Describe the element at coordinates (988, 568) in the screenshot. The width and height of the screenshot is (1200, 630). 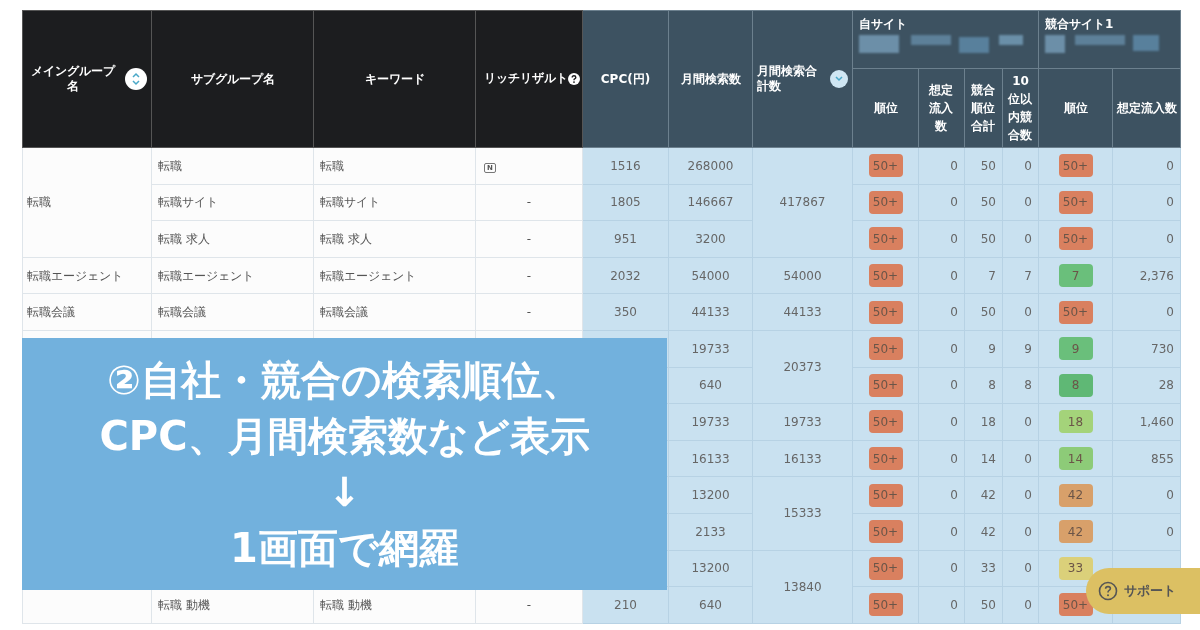
I see `table-cell-text: 33` at that location.